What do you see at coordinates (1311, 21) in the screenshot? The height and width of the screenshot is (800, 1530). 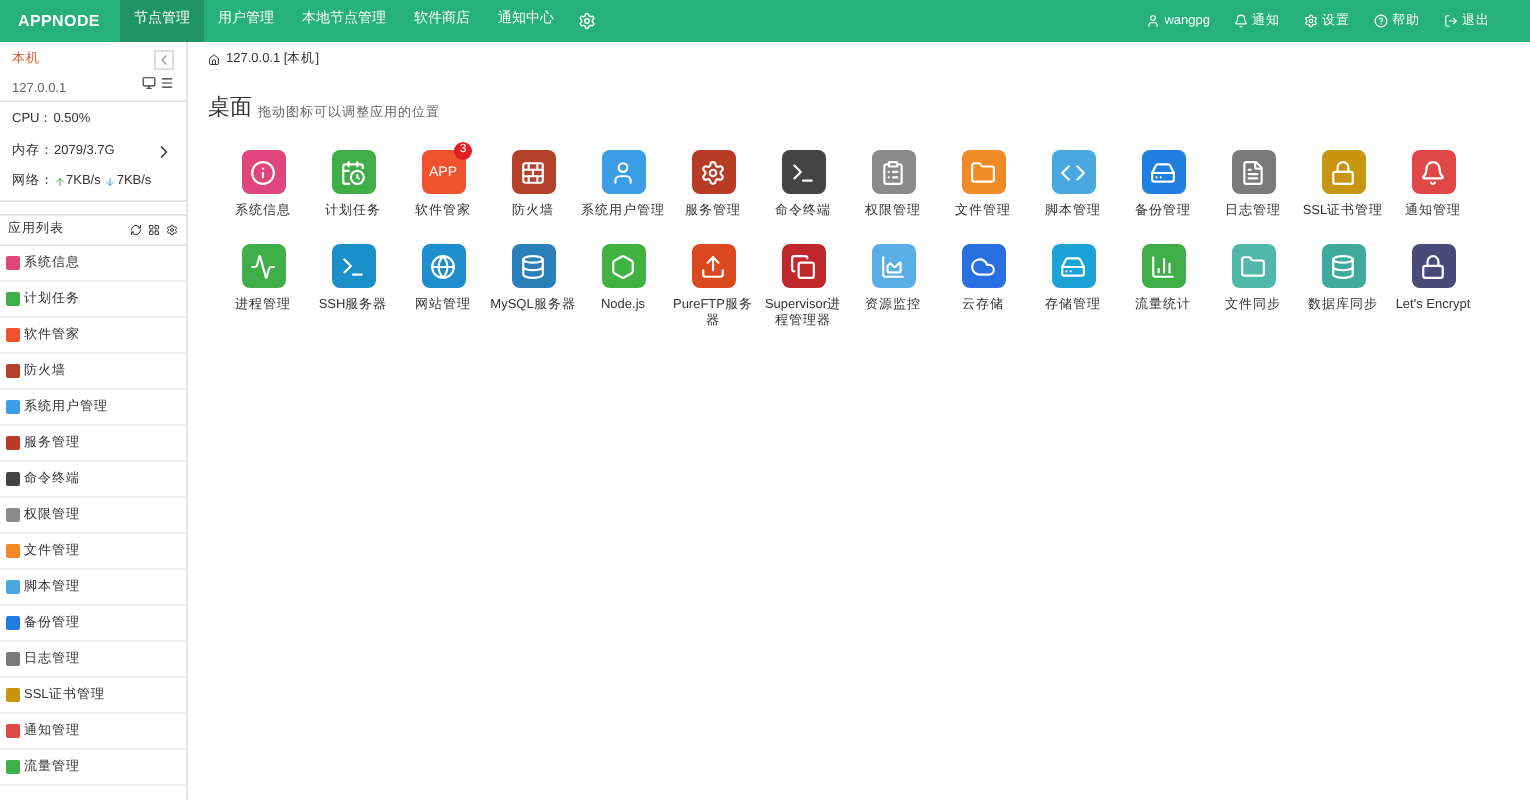 I see `gear-icon` at bounding box center [1311, 21].